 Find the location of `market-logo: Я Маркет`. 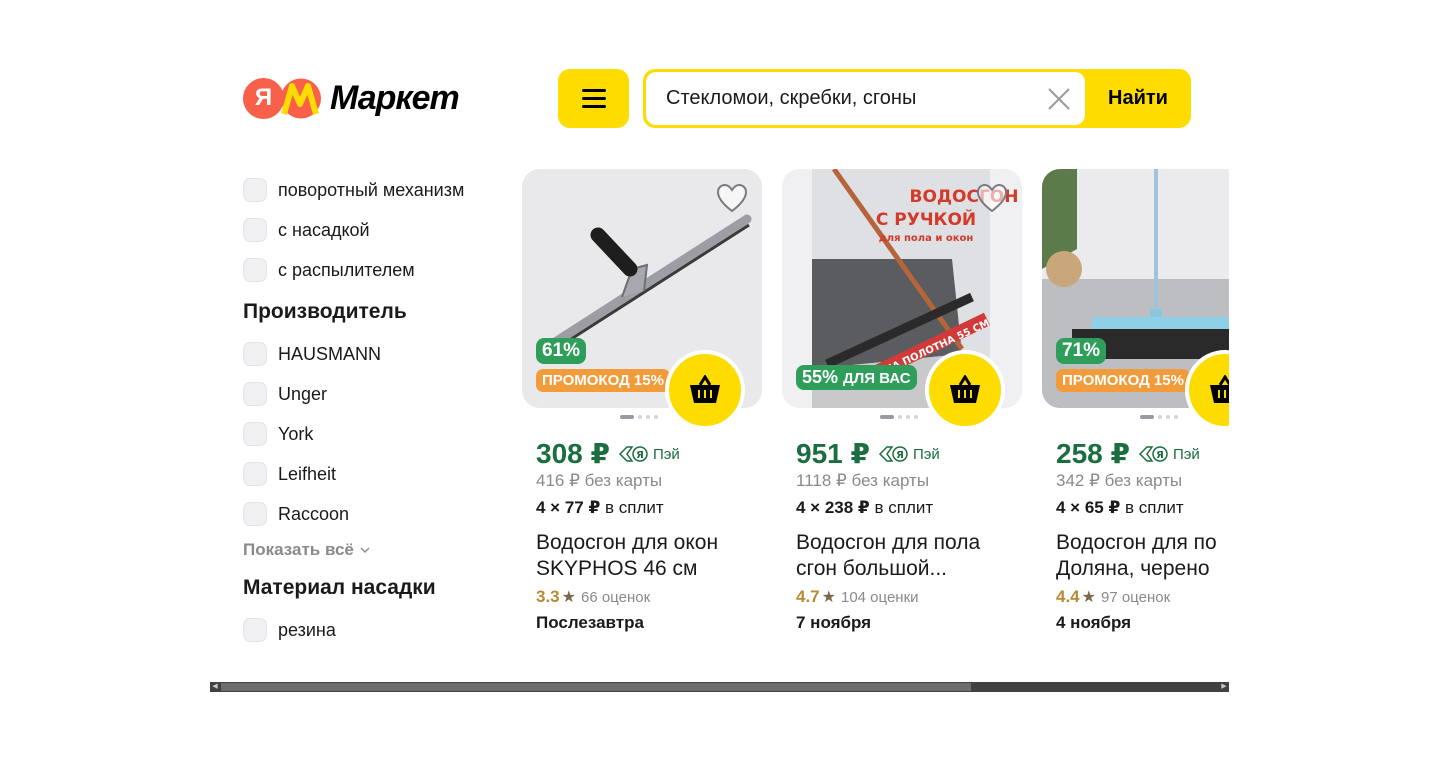

market-logo: Я Маркет is located at coordinates (351, 98).